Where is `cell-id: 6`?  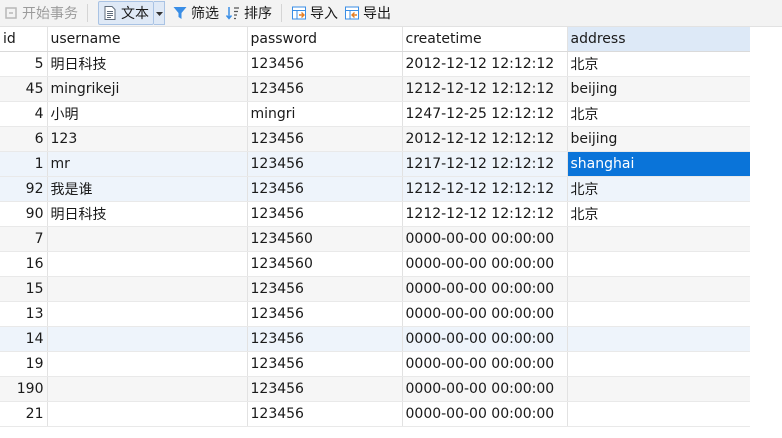
cell-id: 6 is located at coordinates (24, 139).